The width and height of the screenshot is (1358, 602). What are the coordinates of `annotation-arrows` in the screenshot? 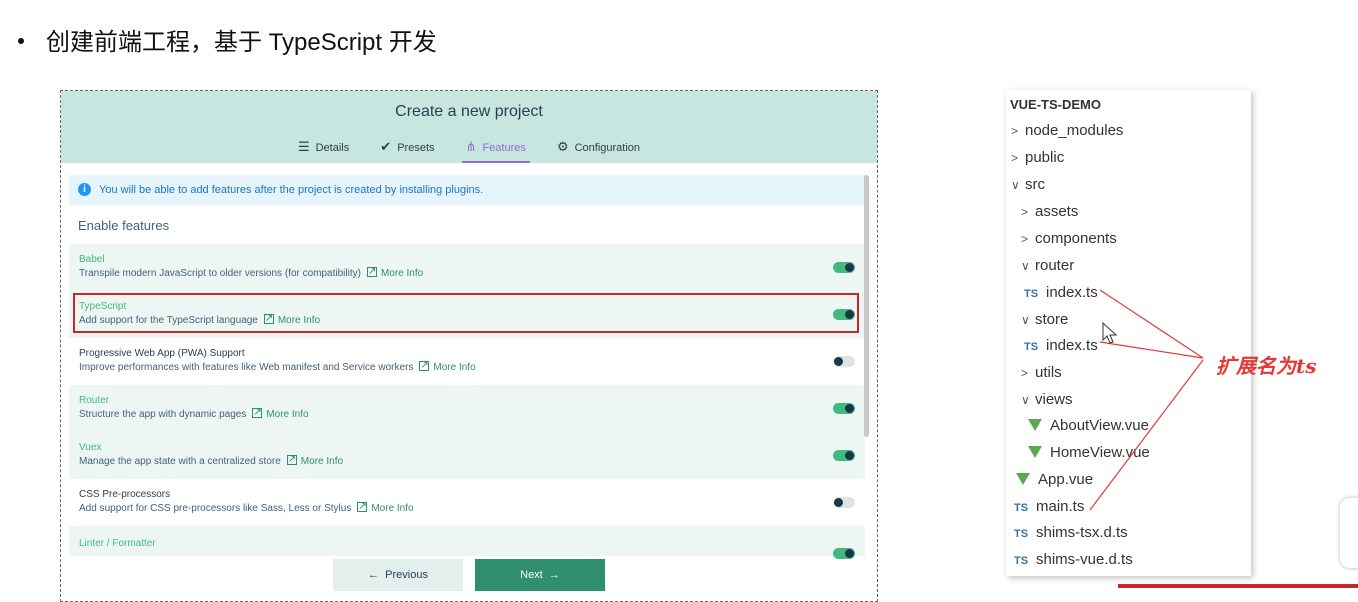 It's located at (1146, 400).